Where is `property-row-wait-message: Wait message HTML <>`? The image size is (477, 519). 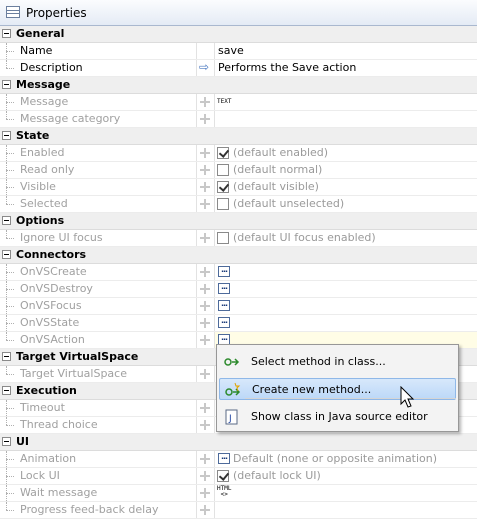
property-row-wait-message: Wait message HTML <> is located at coordinates (238, 493).